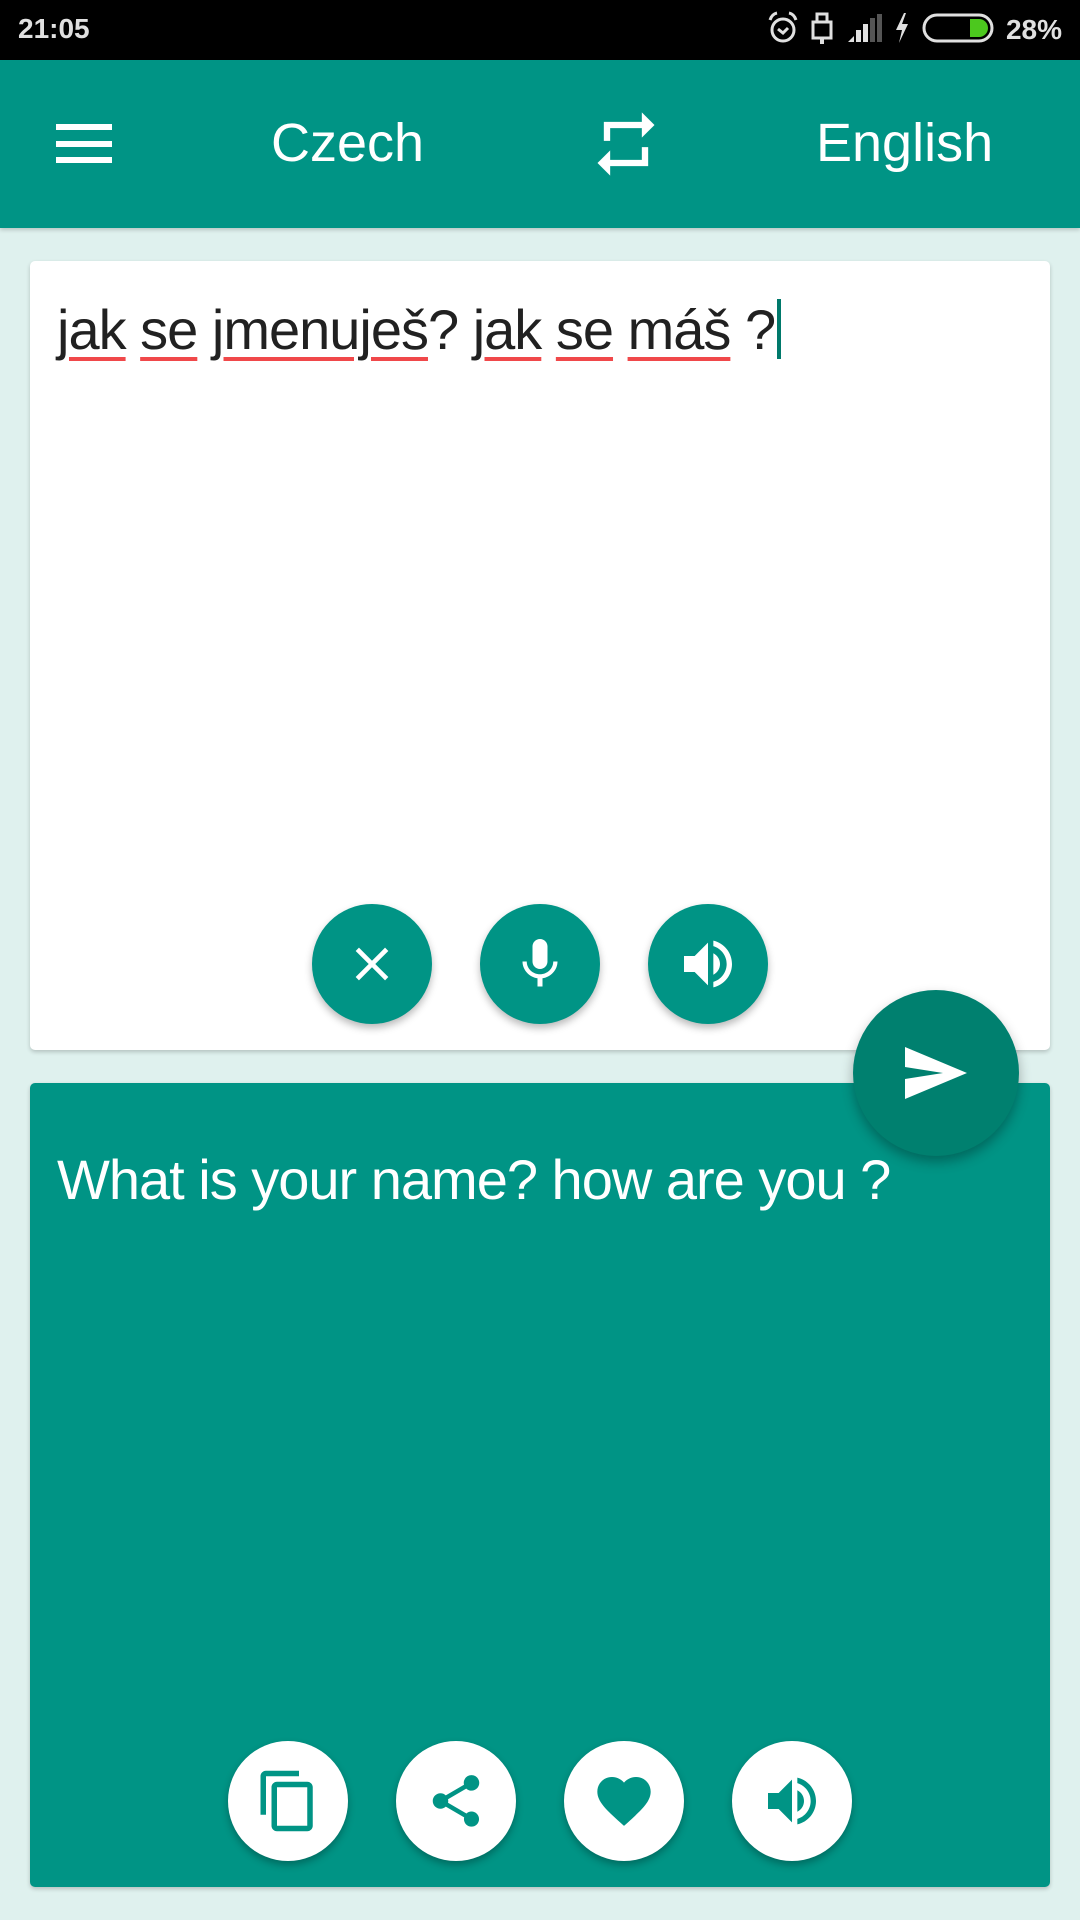 The width and height of the screenshot is (1080, 1920). I want to click on battery-percent: 28%, so click(1033, 29).